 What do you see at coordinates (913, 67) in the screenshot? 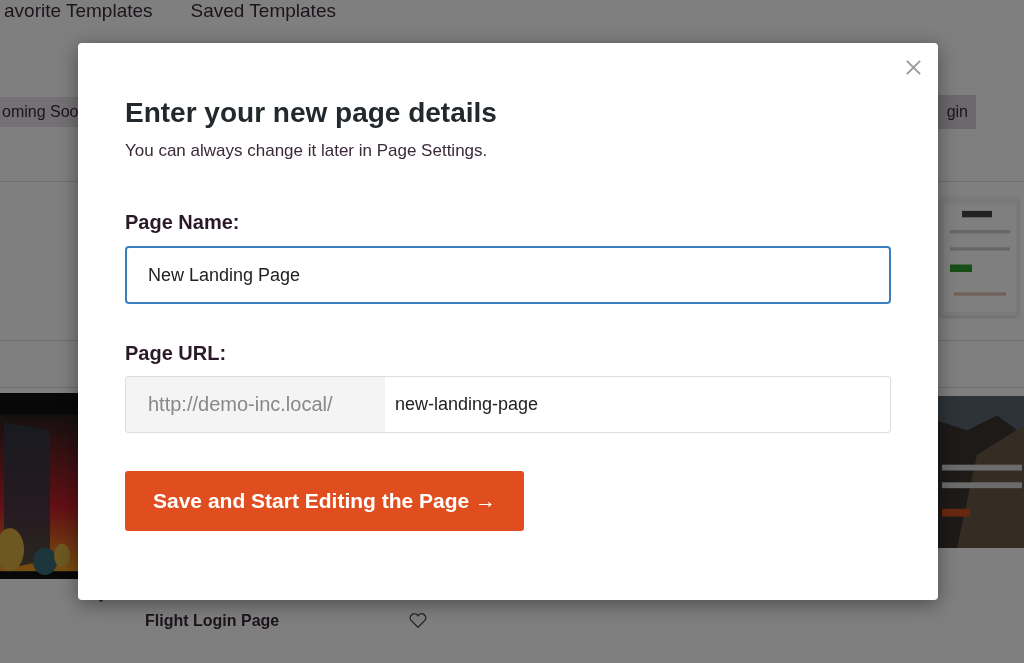
I see `close-icon` at bounding box center [913, 67].